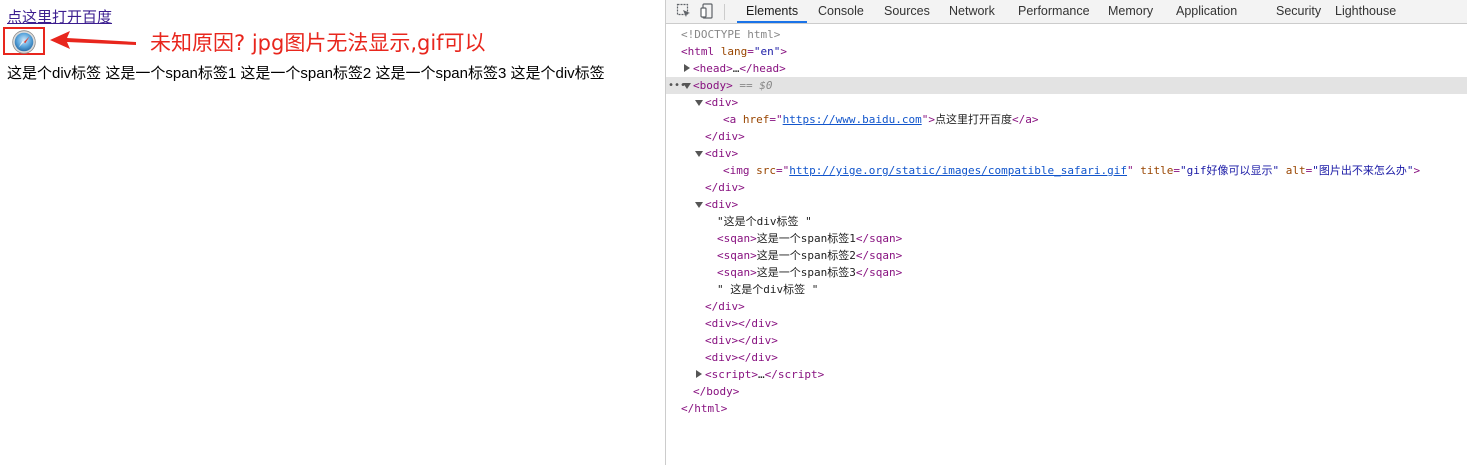 The height and width of the screenshot is (465, 1467). Describe the element at coordinates (1066, 255) in the screenshot. I see `tree-row-sqan-2: <sqan>这是一个span标签2</sqan>` at that location.